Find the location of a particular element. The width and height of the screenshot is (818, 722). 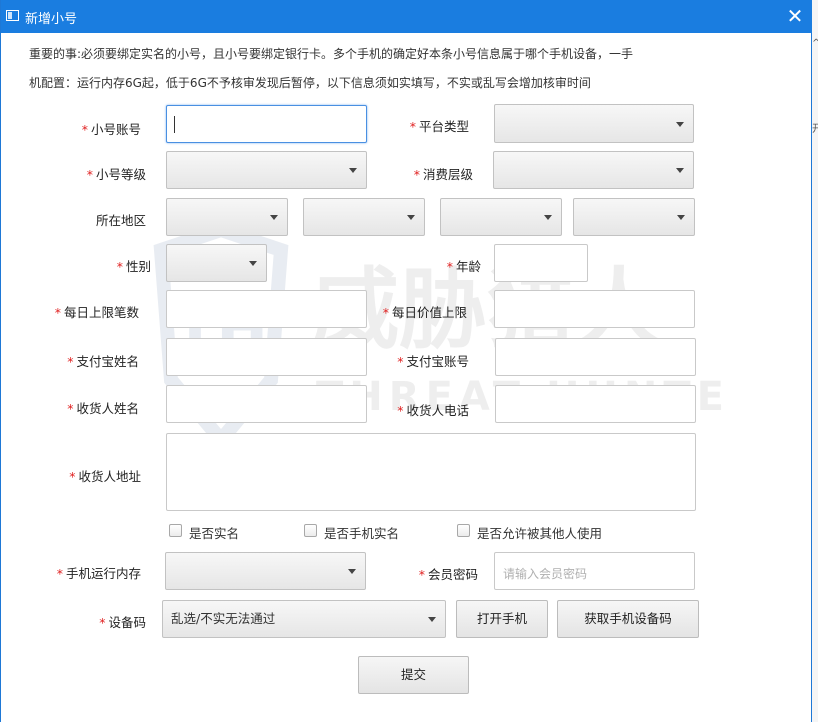

account-input is located at coordinates (266, 124).